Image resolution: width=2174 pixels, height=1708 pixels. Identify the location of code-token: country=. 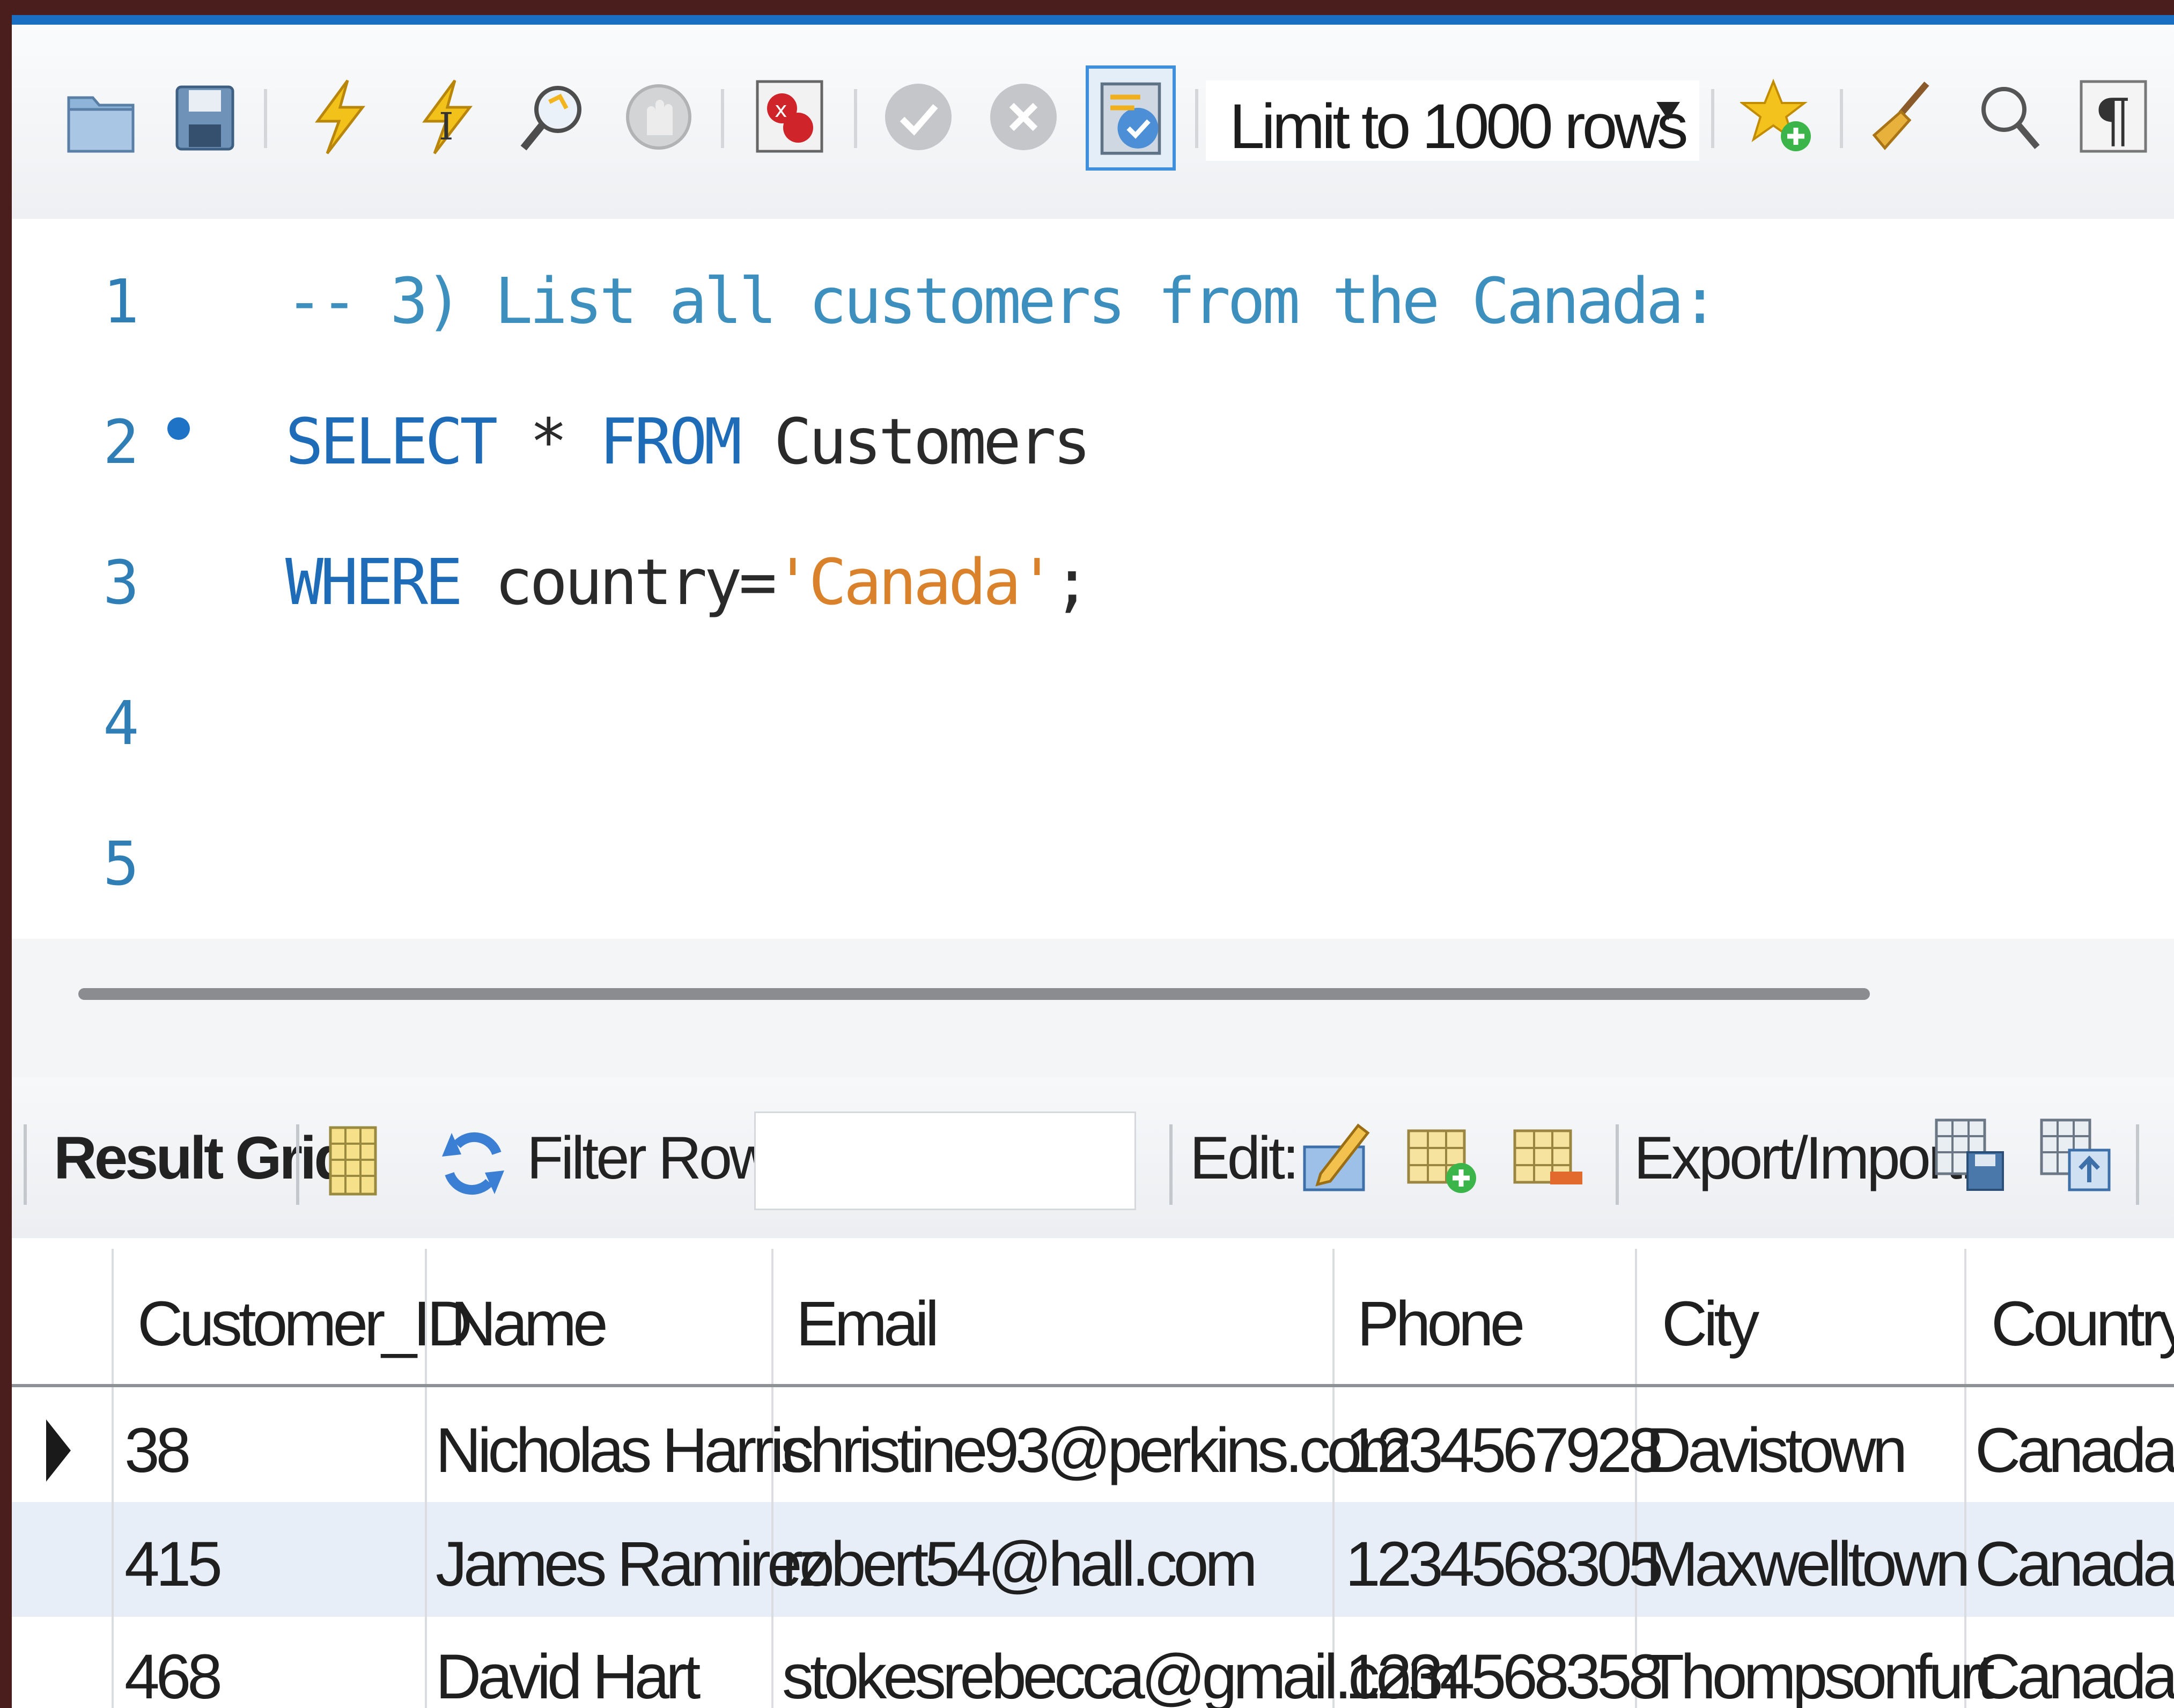
(618, 582).